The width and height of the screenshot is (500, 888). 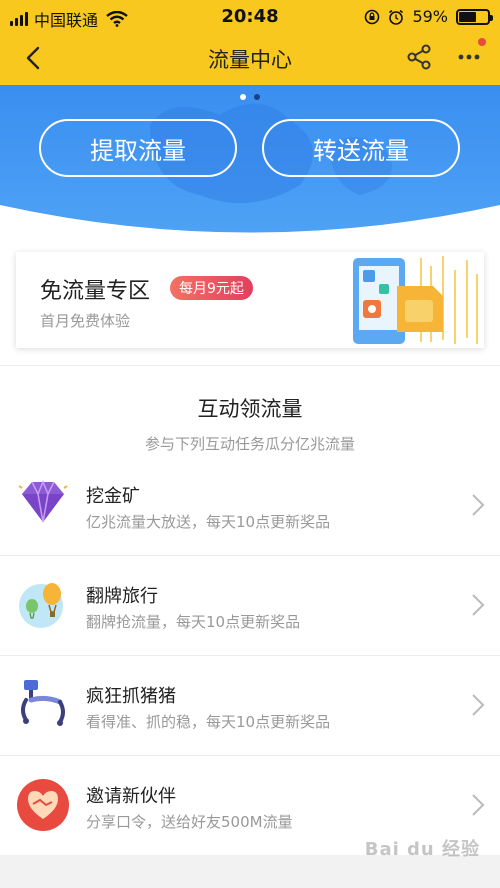 I want to click on claw-machine-icon, so click(x=43, y=703).